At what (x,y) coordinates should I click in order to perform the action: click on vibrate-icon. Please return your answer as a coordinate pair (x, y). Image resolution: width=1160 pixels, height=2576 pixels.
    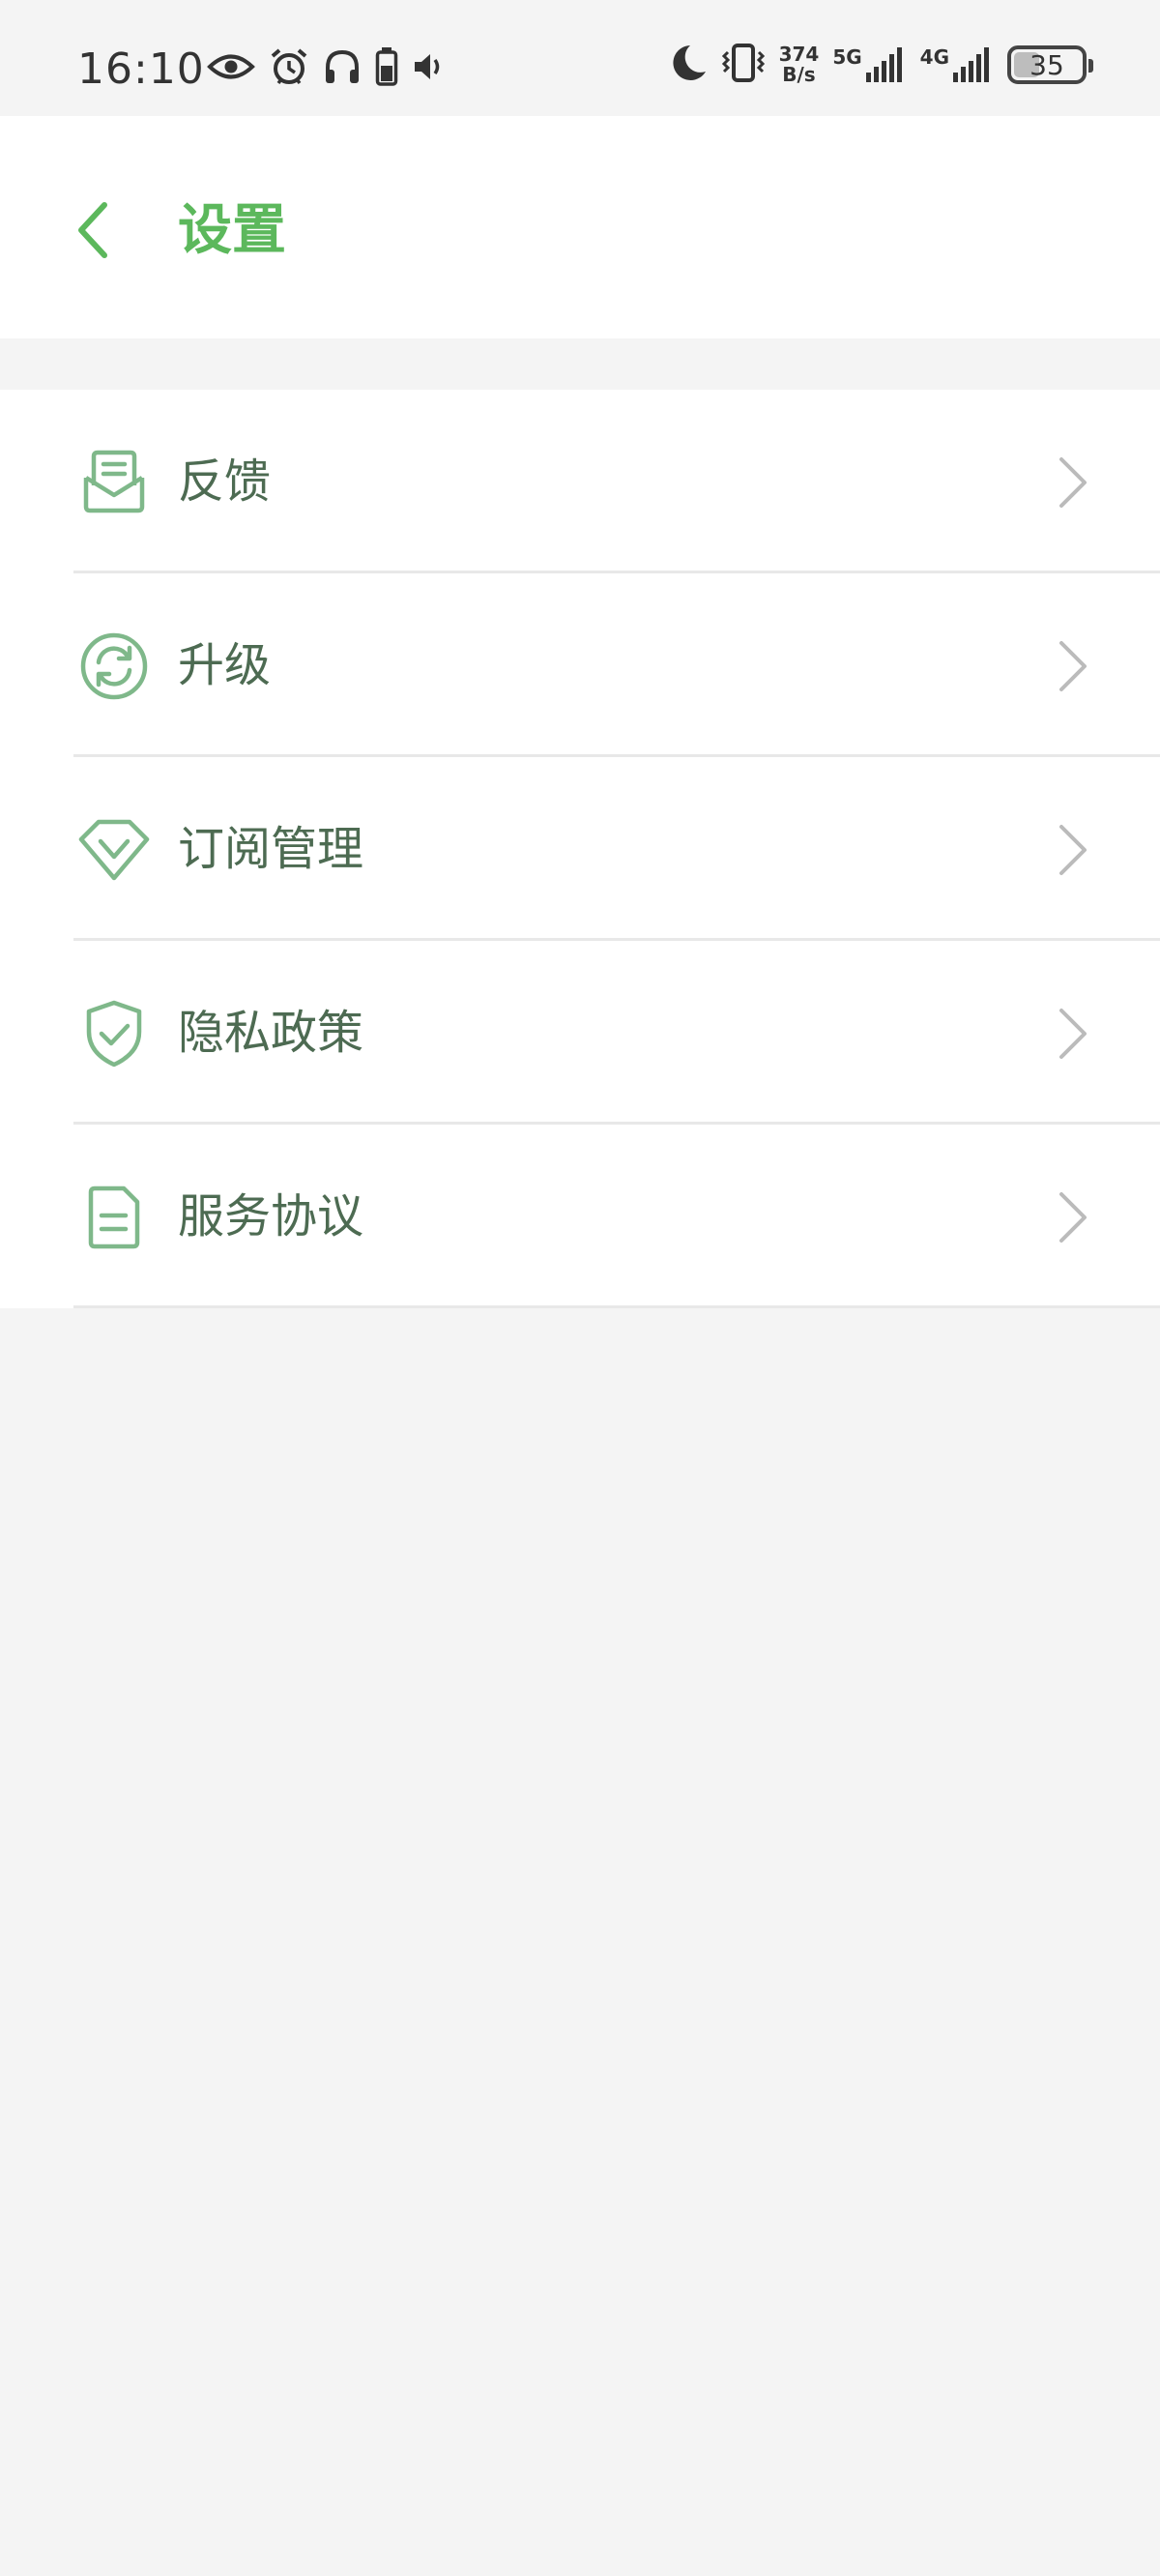
    Looking at the image, I should click on (743, 65).